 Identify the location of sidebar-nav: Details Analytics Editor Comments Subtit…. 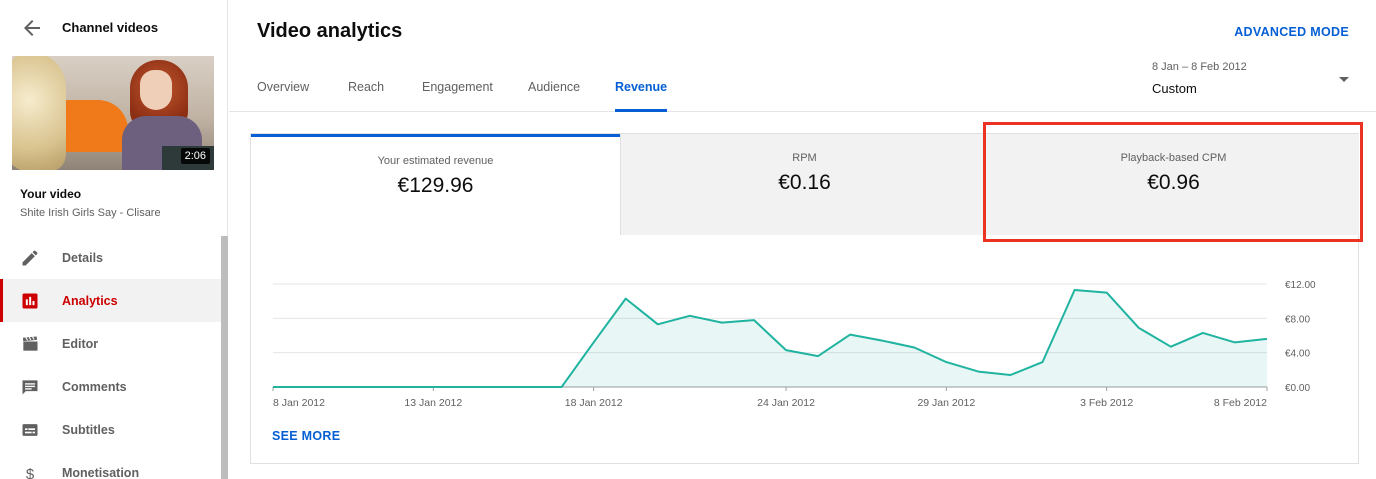
(111, 357).